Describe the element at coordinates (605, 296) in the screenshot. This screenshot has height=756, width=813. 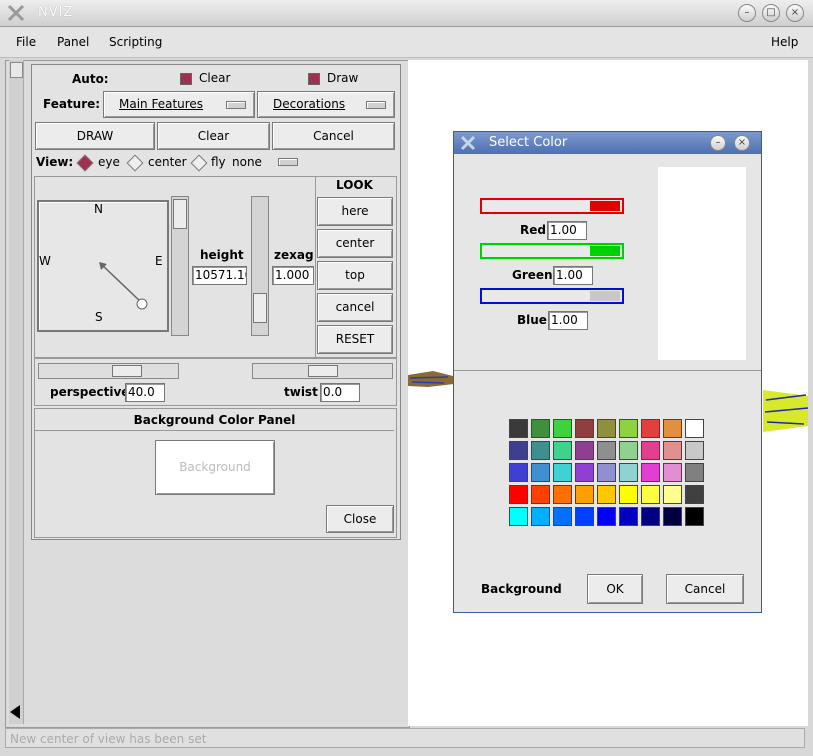
I see `blue-slider-thumb` at that location.